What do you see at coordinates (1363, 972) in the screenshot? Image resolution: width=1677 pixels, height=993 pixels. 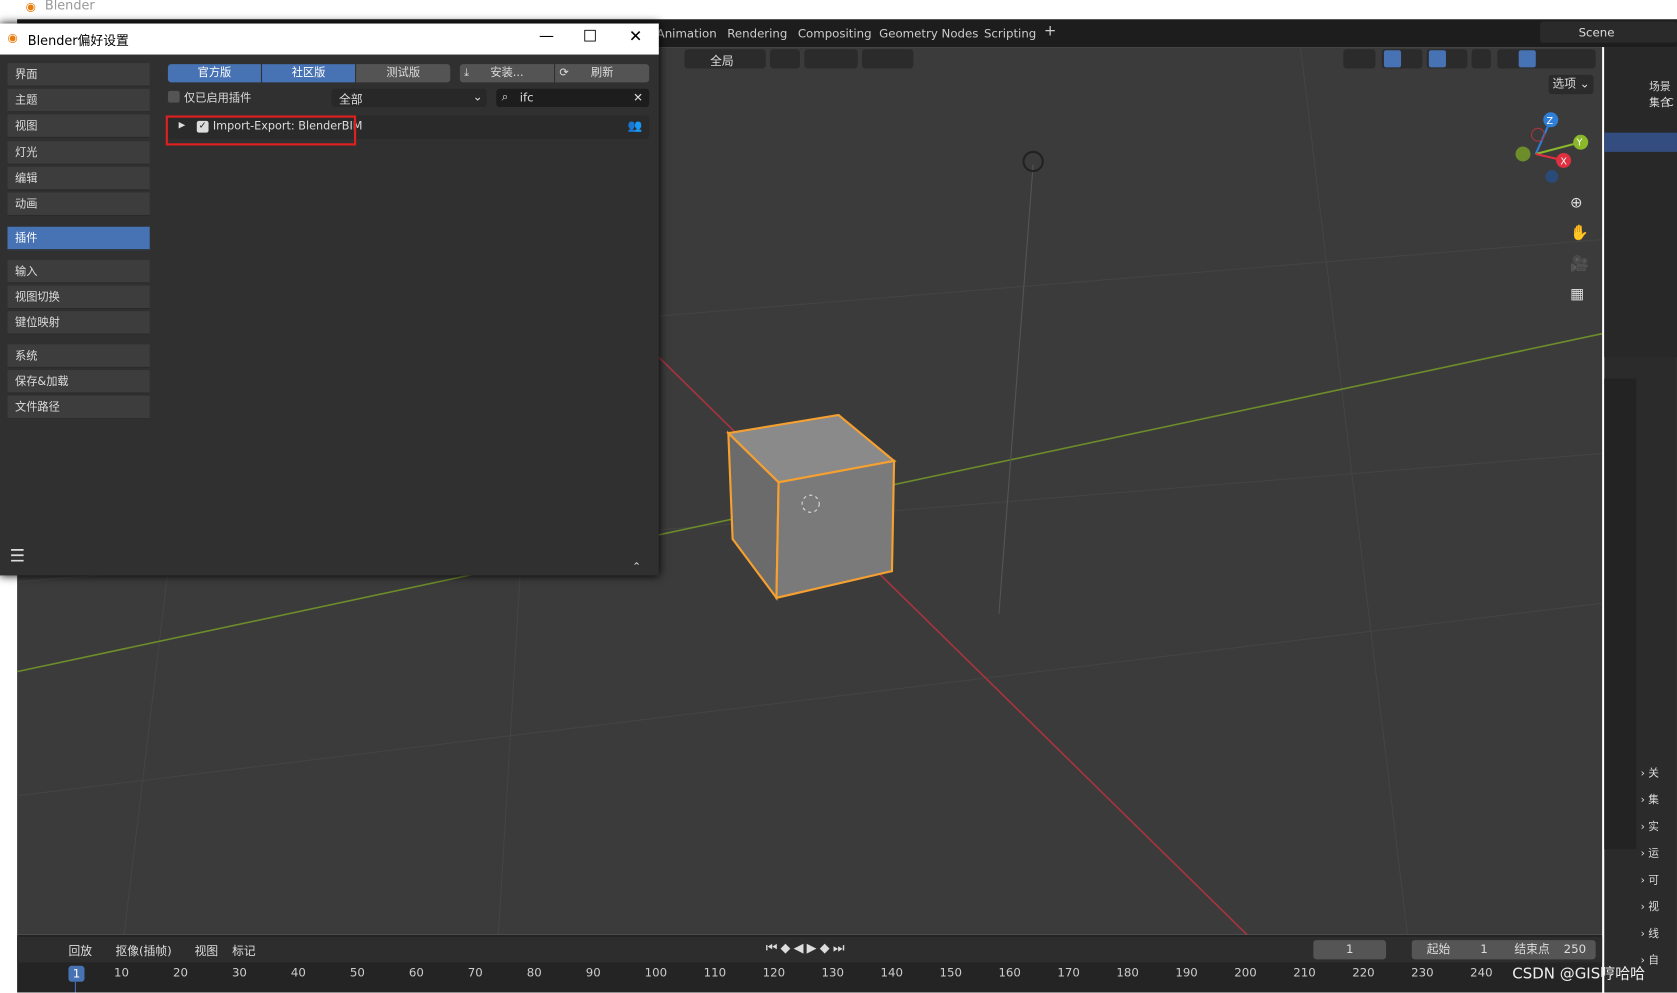 I see `timeline-tick: 220` at bounding box center [1363, 972].